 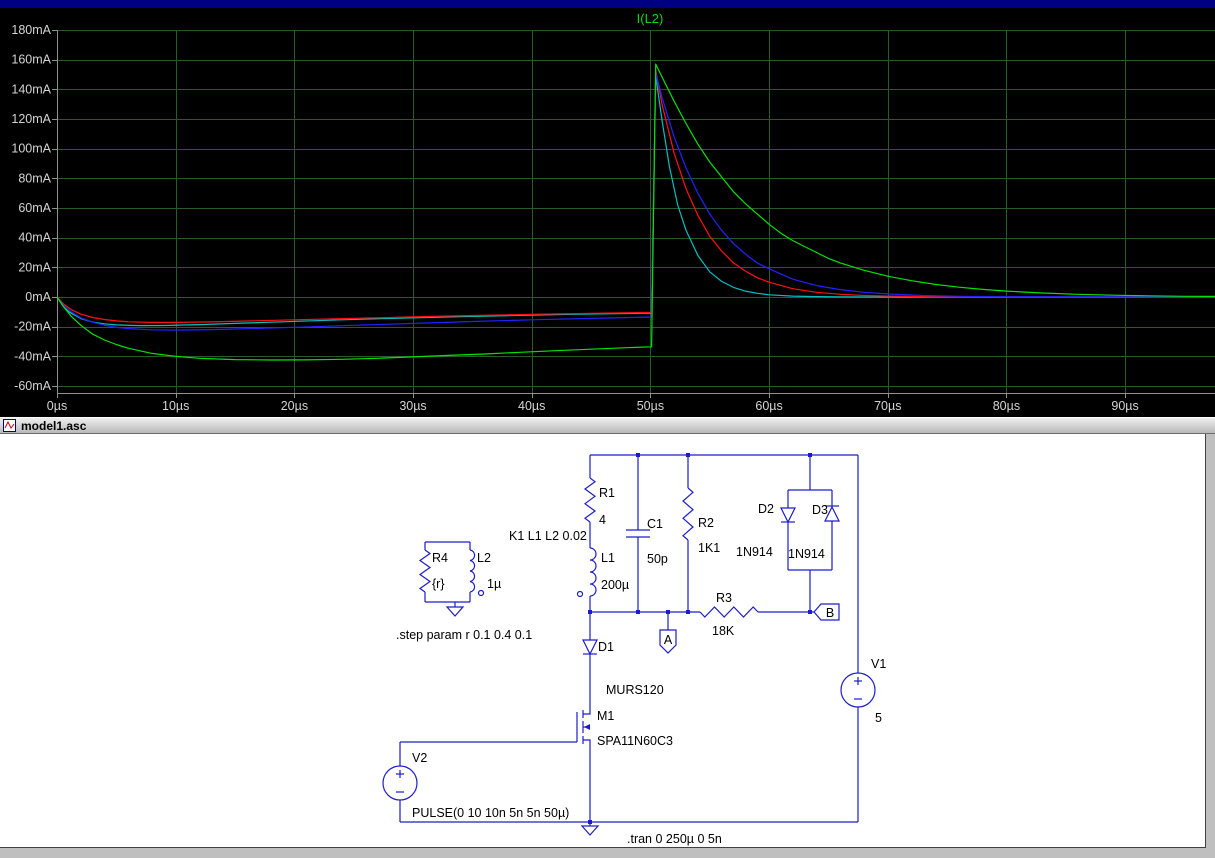 I want to click on spice-directive-step: .step param r 0.1 0.4 0.1, so click(x=464, y=635).